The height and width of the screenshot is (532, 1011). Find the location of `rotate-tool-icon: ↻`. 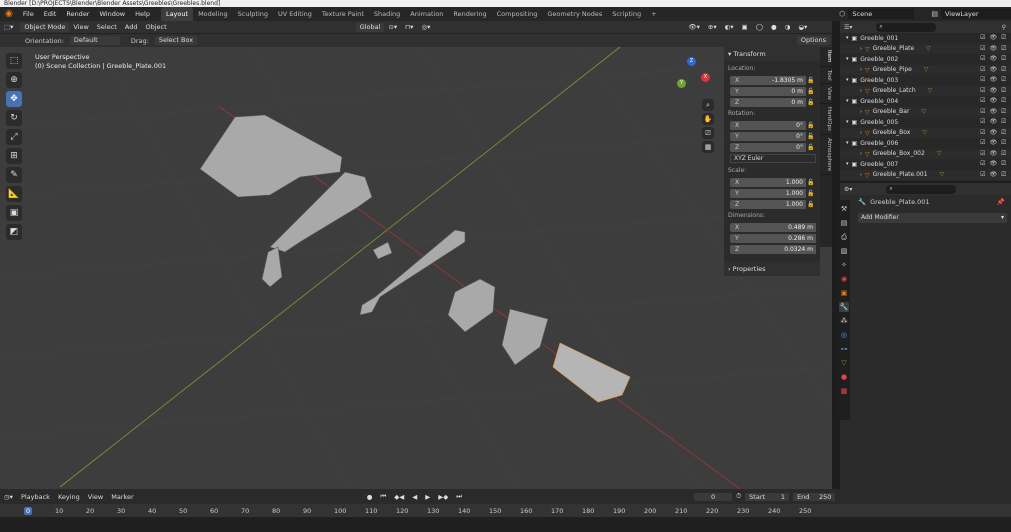

rotate-tool-icon: ↻ is located at coordinates (14, 118).